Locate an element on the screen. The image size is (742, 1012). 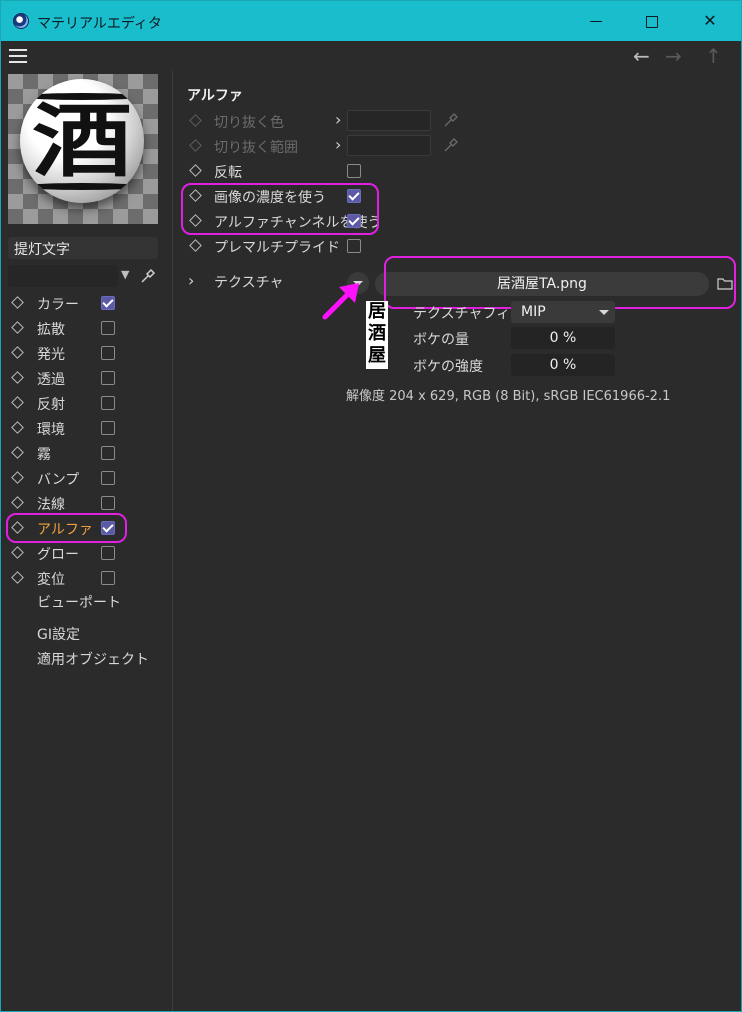
premultiplied-label: プレマルチプライド is located at coordinates (277, 248).